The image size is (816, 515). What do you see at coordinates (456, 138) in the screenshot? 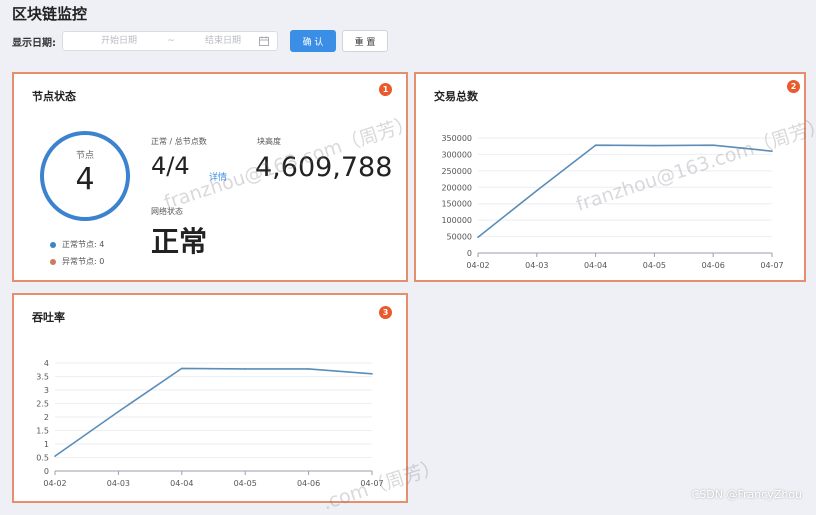
I see `y-tick-label: 350000` at bounding box center [456, 138].